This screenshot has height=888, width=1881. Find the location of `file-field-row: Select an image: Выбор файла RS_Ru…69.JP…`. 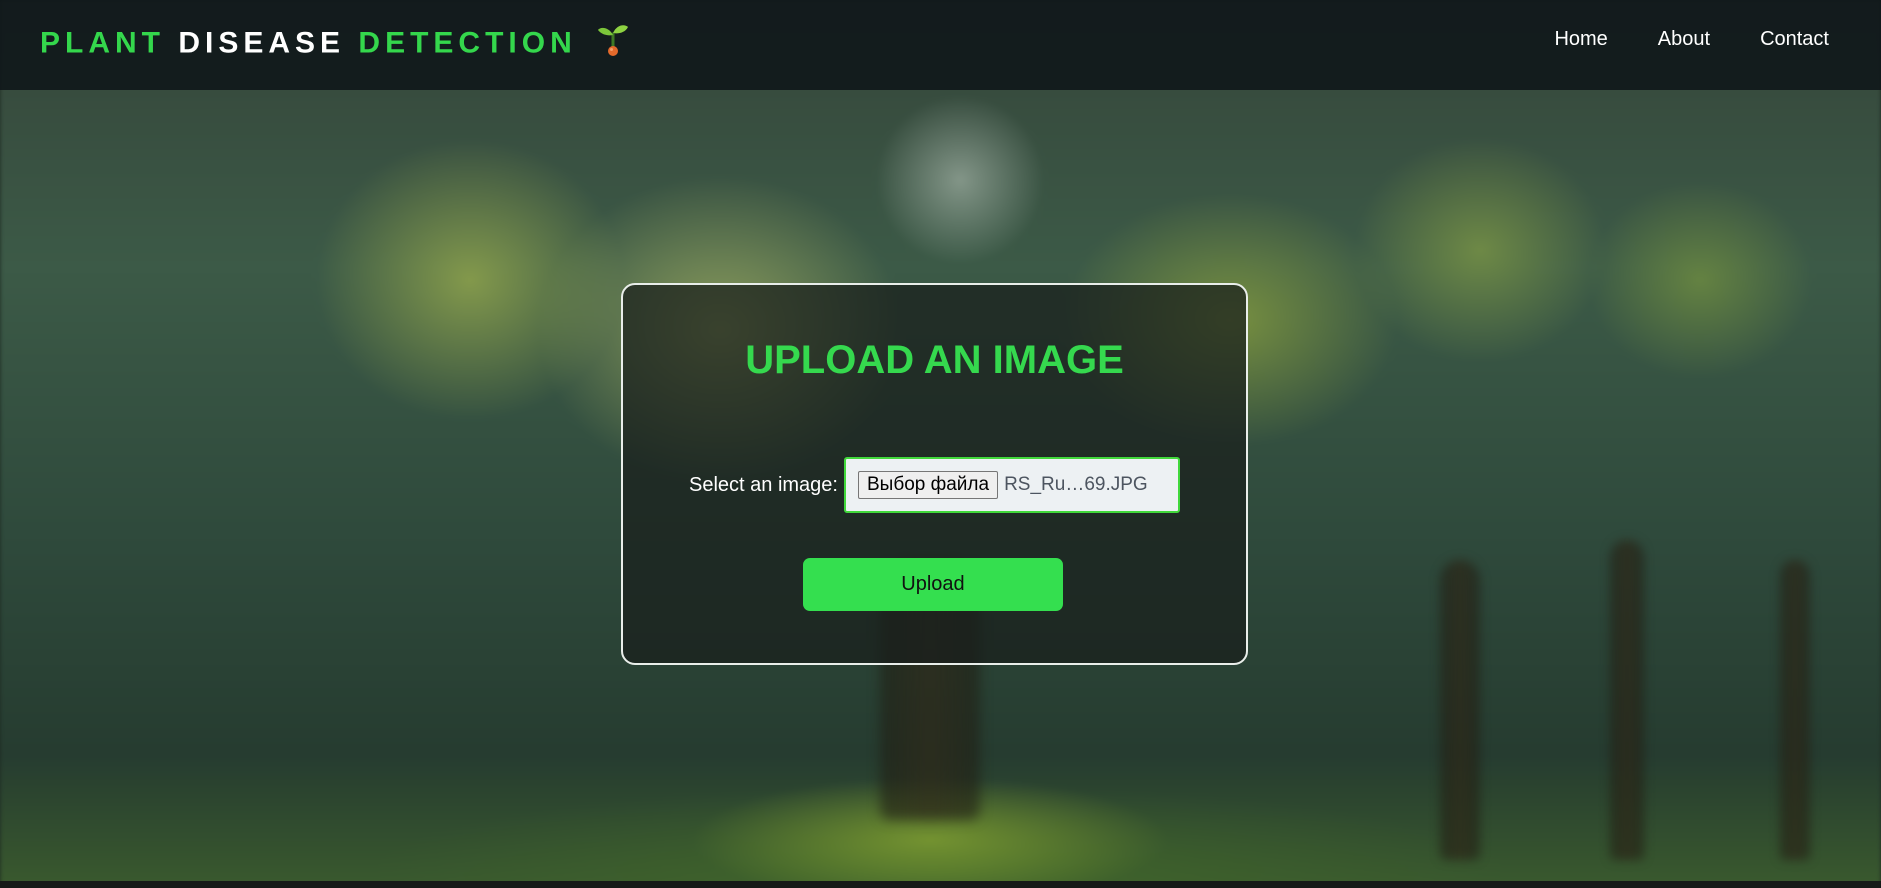

file-field-row: Select an image: Выбор файла RS_Ru…69.JP… is located at coordinates (934, 485).